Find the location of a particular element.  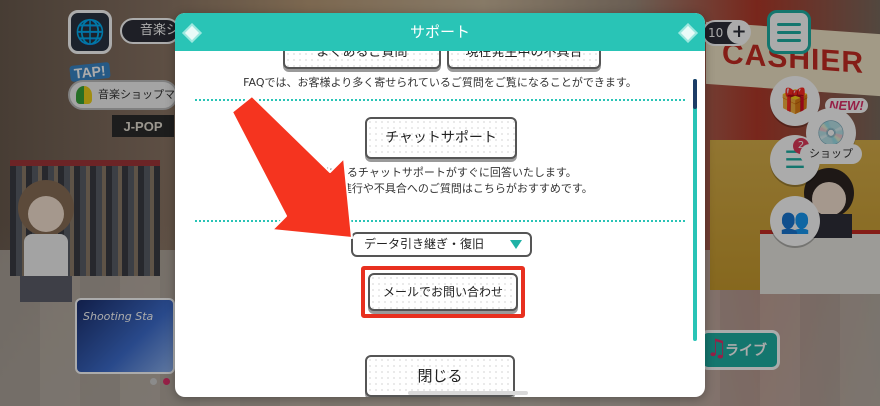

dialog-header: サポート is located at coordinates (440, 32).